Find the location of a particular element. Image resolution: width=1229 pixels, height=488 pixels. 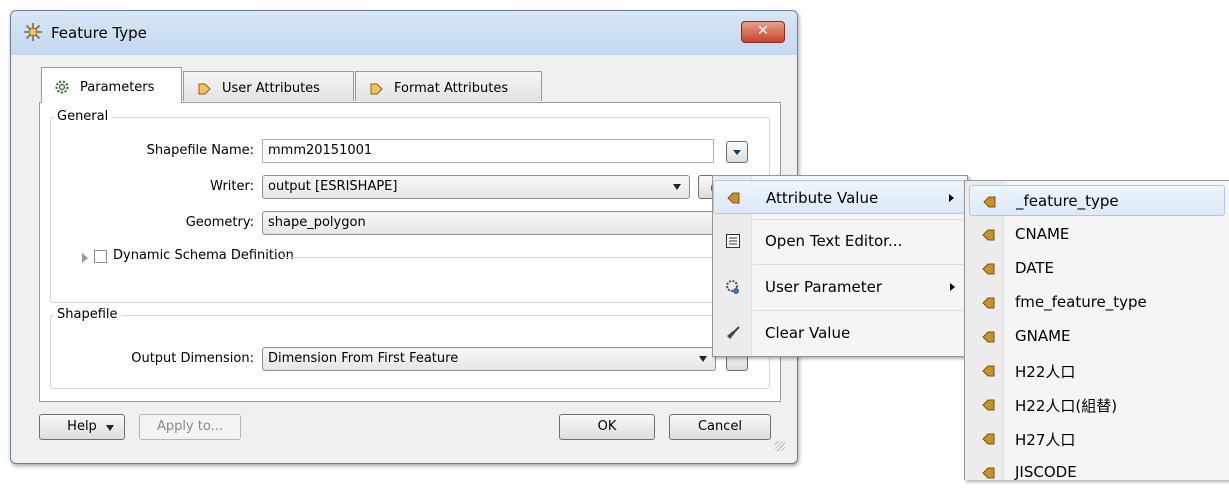

value-menu-button is located at coordinates (737, 152).